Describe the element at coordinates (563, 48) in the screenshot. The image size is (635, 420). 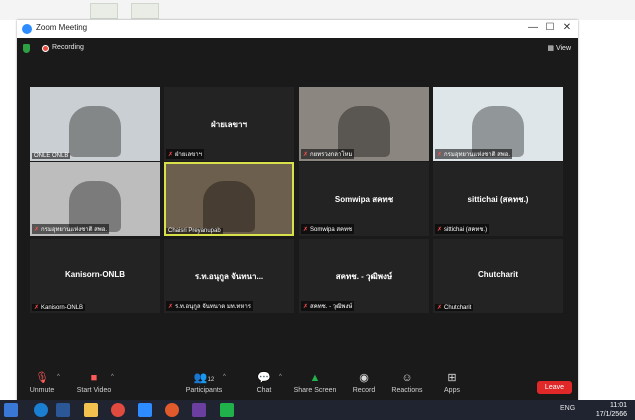
I see `view-label: View` at that location.